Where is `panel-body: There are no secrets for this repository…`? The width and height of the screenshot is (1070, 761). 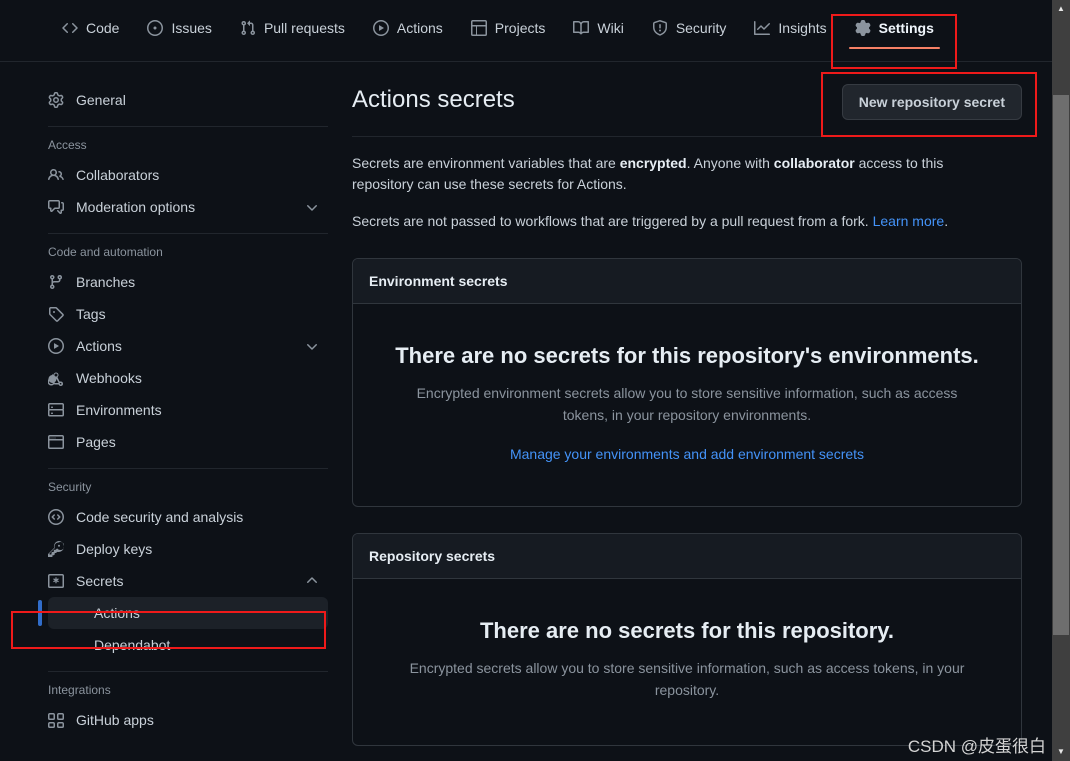 panel-body: There are no secrets for this repository… is located at coordinates (687, 662).